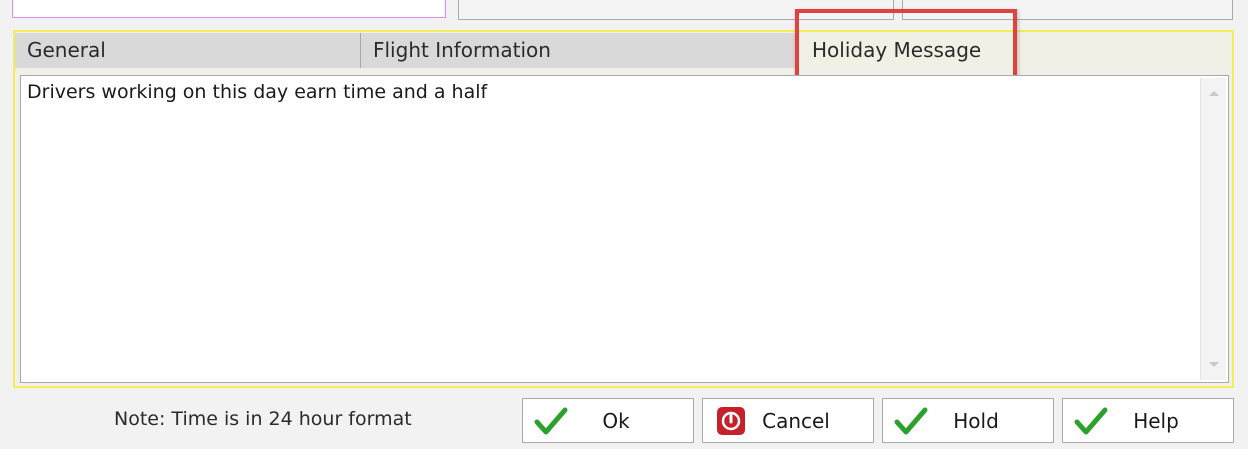  Describe the element at coordinates (229, 9) in the screenshot. I see `top-input-field` at that location.